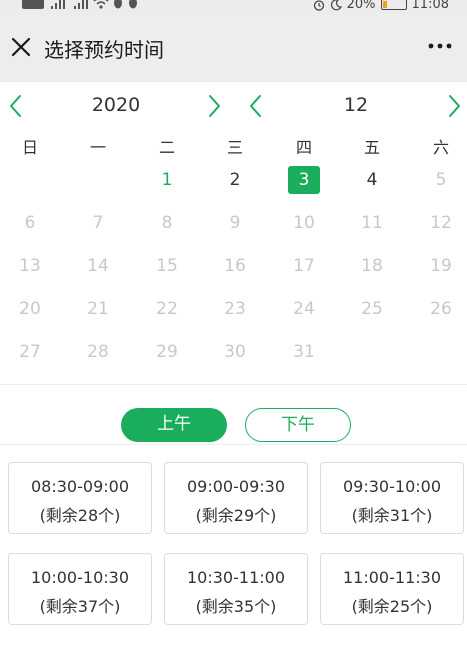 This screenshot has width=467, height=652. What do you see at coordinates (372, 180) in the screenshot?
I see `calendar-day: 4` at bounding box center [372, 180].